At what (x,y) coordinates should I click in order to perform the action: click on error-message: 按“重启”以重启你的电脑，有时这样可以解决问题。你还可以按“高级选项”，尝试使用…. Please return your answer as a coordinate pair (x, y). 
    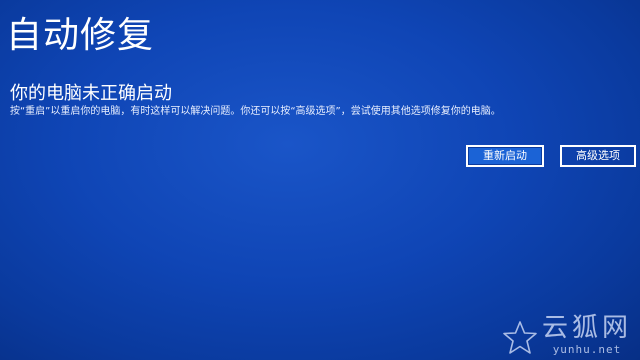
    Looking at the image, I should click on (255, 111).